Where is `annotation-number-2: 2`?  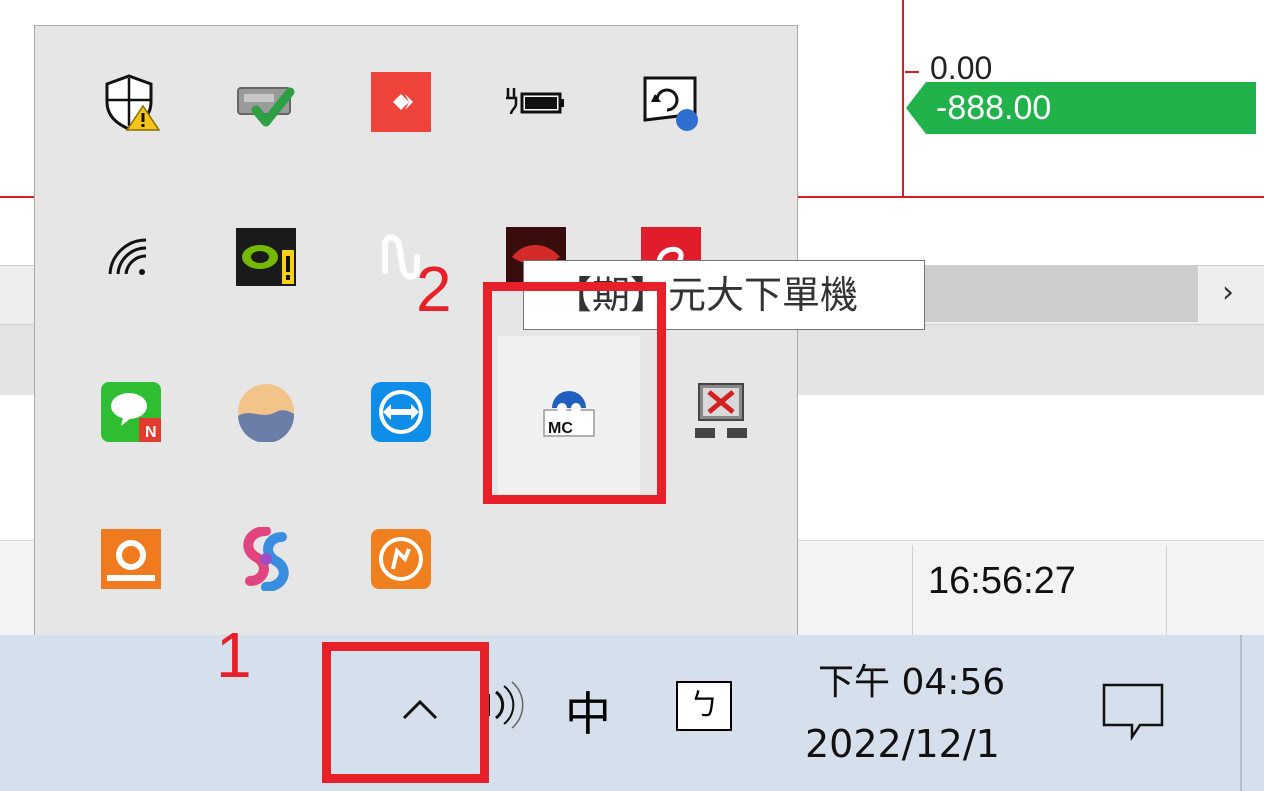 annotation-number-2: 2 is located at coordinates (434, 289).